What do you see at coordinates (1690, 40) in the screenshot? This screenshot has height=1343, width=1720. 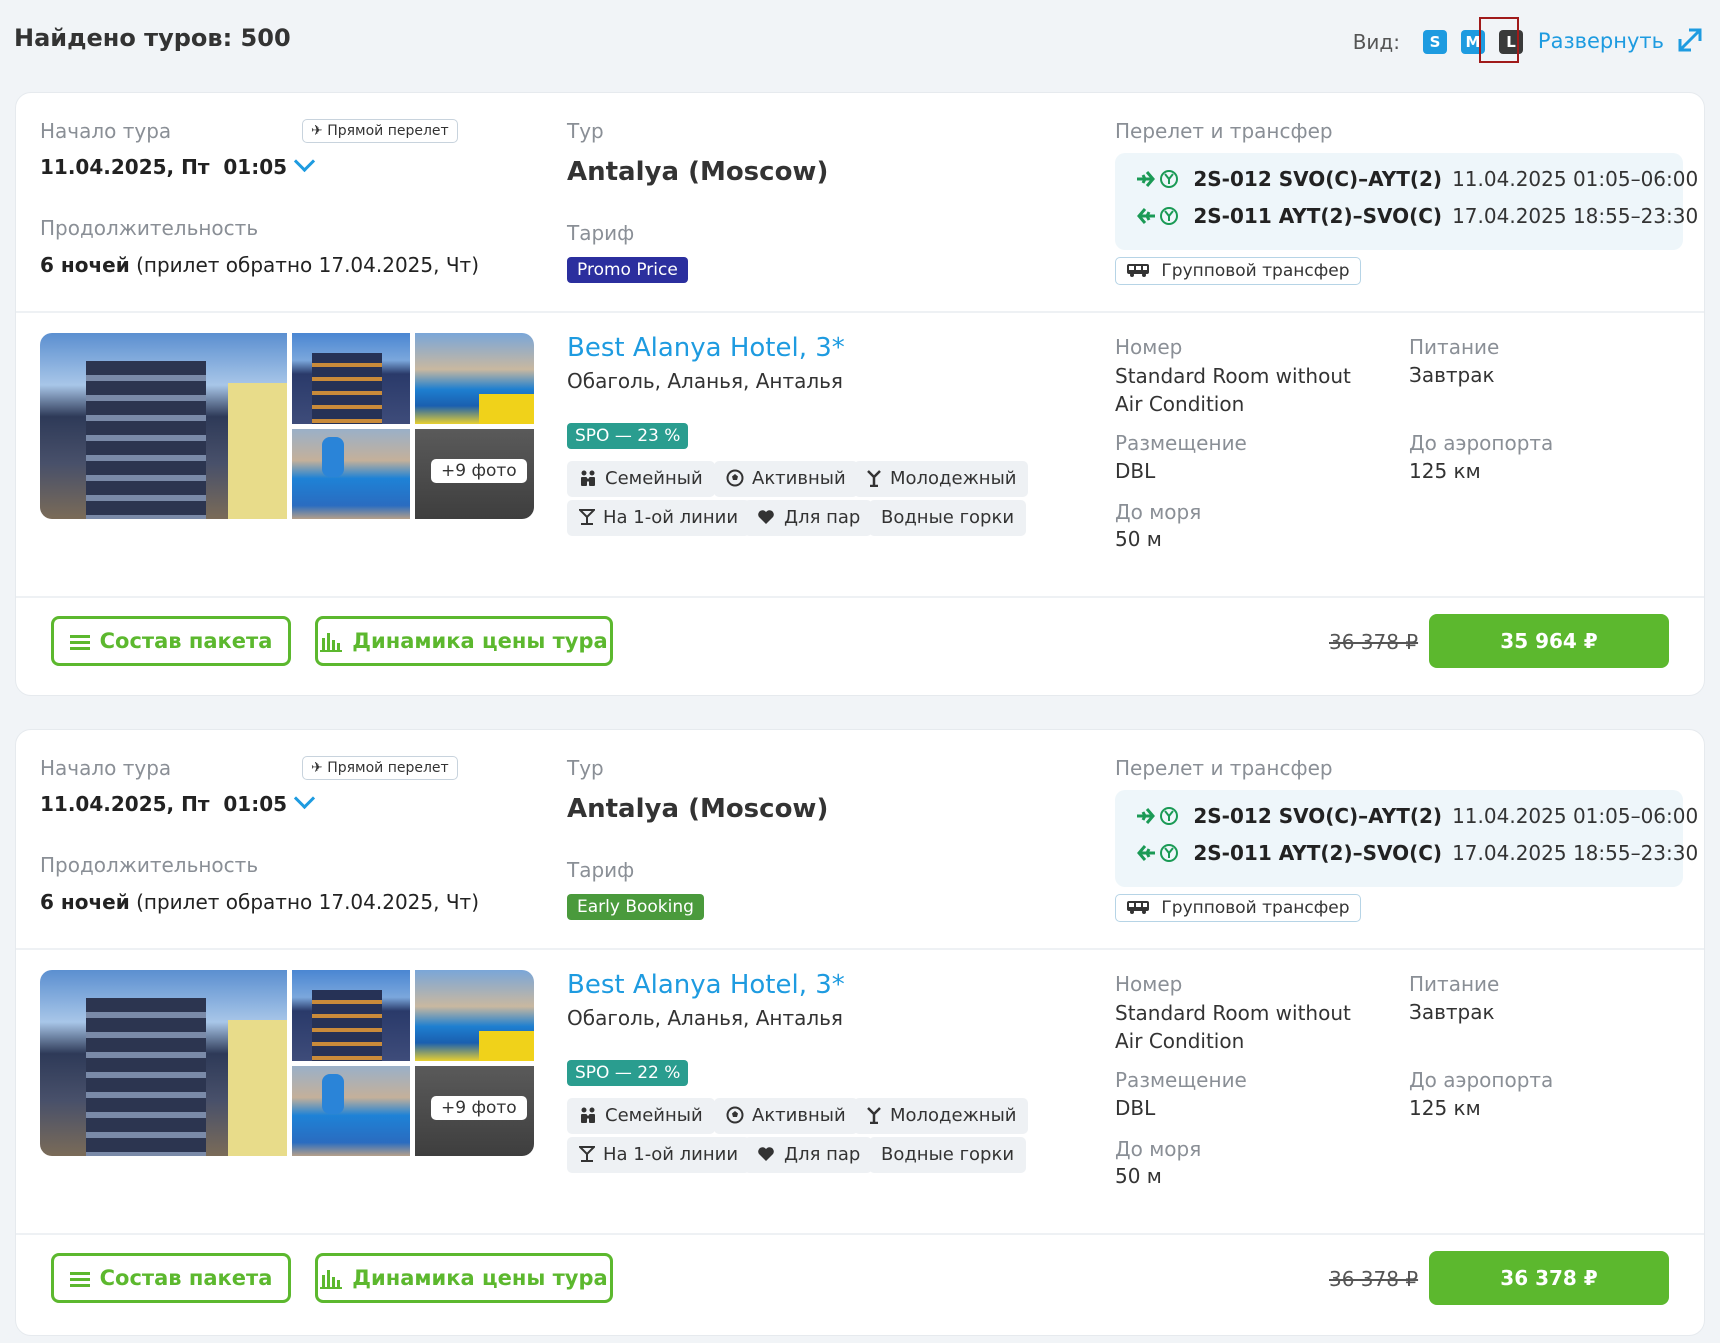 I see `expand-icon` at bounding box center [1690, 40].